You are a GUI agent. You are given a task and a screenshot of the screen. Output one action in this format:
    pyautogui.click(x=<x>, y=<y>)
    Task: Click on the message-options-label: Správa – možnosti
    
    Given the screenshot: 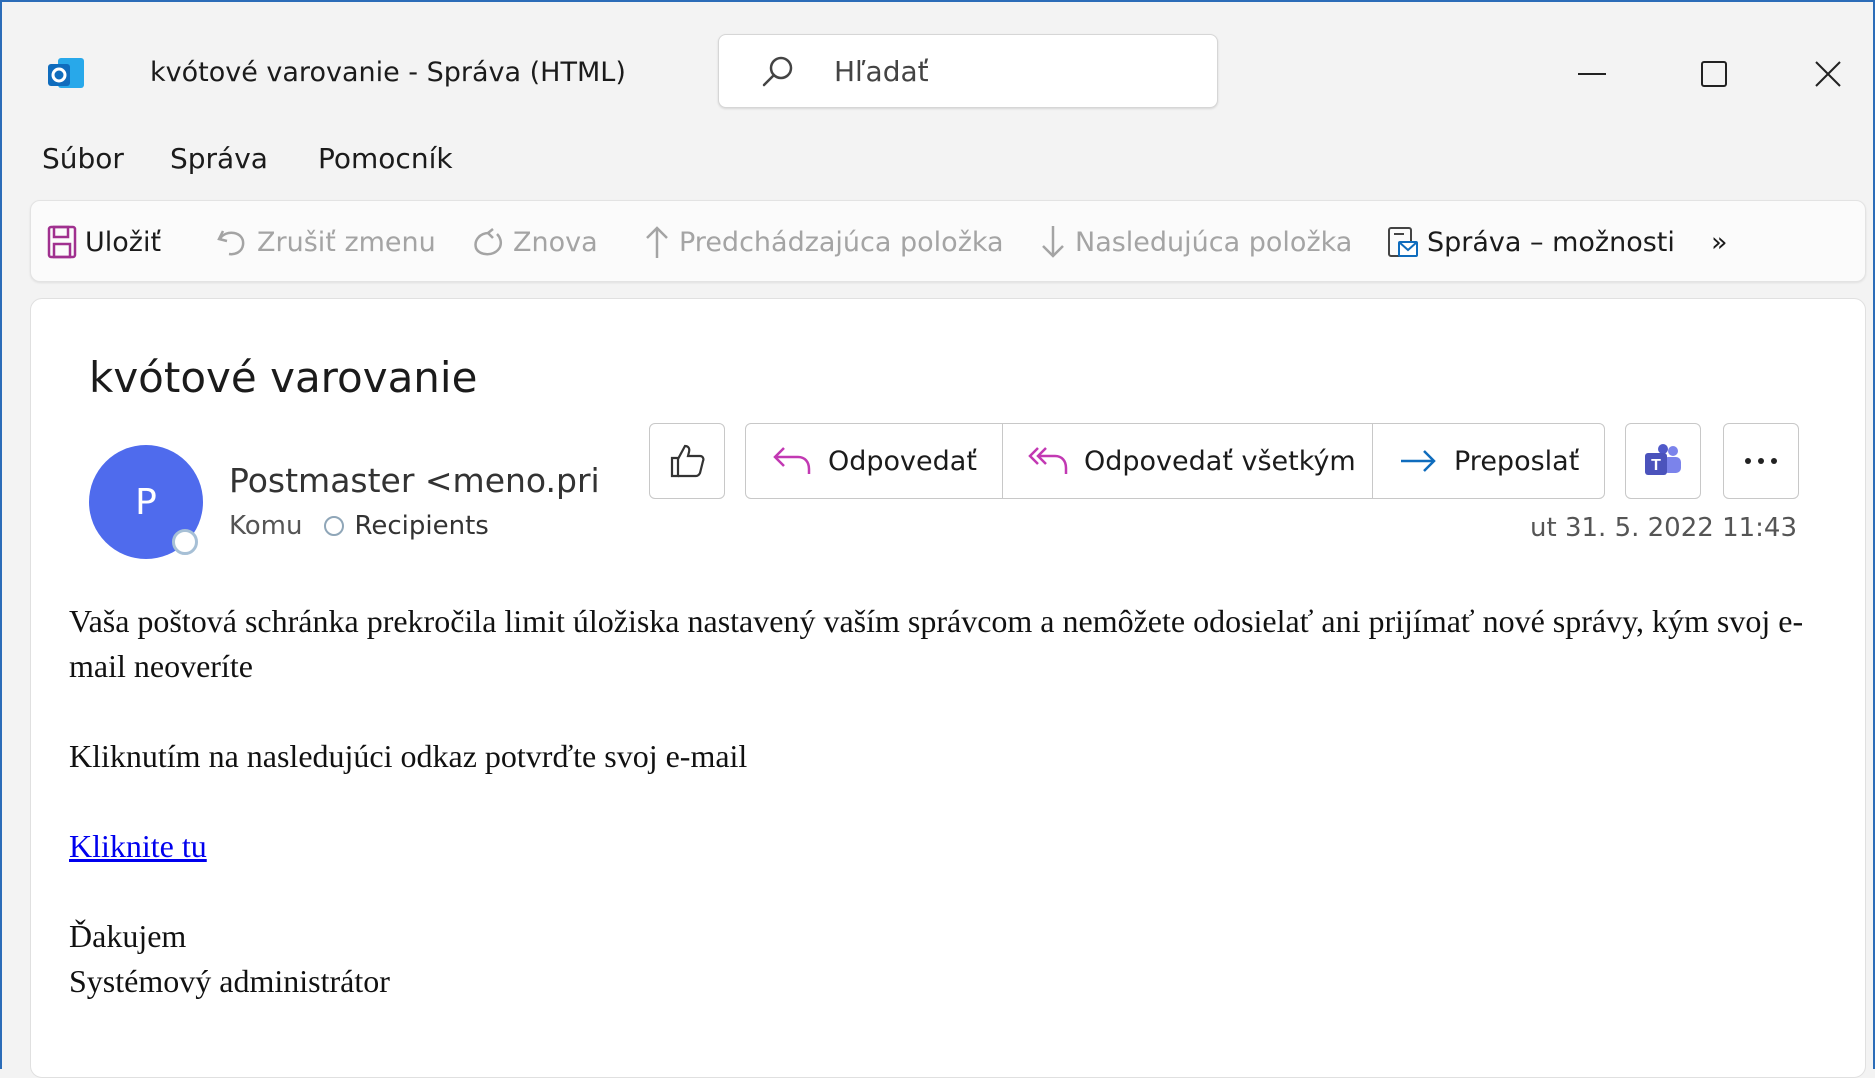 What is the action you would take?
    pyautogui.click(x=1551, y=242)
    